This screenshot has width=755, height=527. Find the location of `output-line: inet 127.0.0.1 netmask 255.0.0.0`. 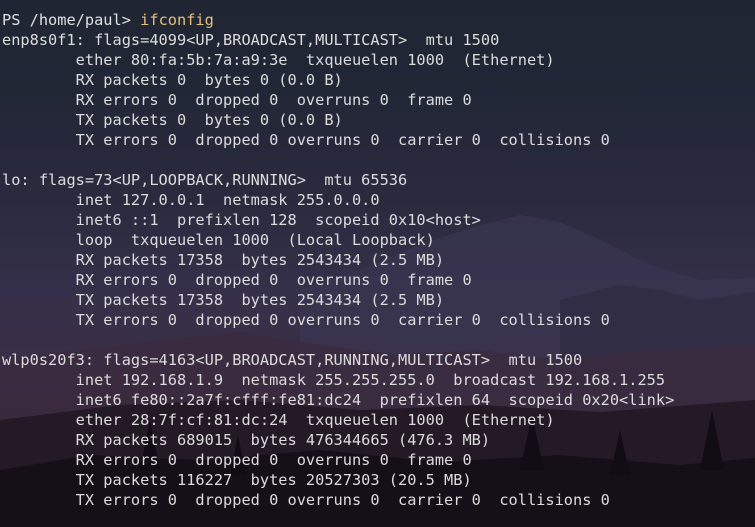

output-line: inet 127.0.0.1 netmask 255.0.0.0 is located at coordinates (191, 200).